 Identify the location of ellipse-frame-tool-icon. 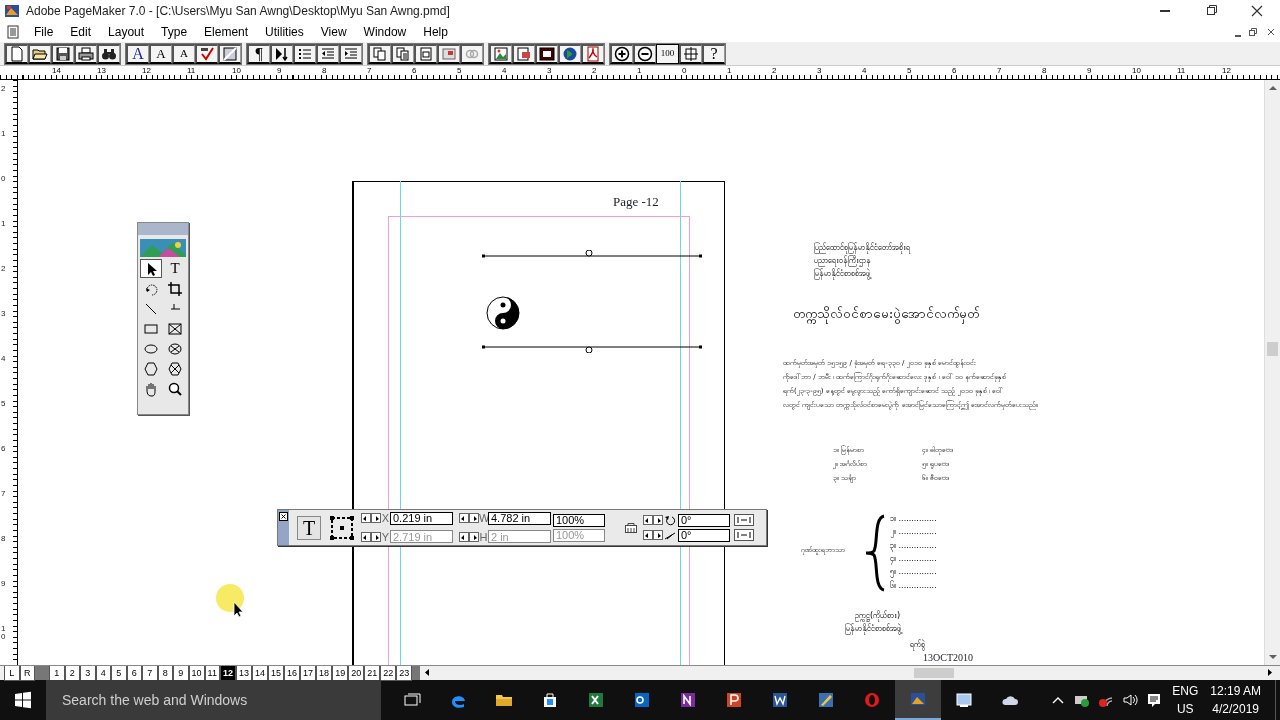
(175, 348).